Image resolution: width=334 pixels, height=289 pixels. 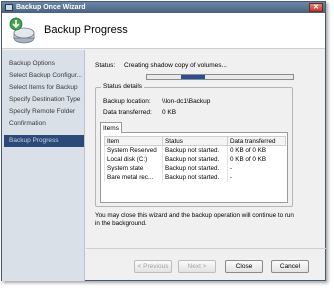 What do you see at coordinates (153, 266) in the screenshot?
I see `previous-button: < Previous` at bounding box center [153, 266].